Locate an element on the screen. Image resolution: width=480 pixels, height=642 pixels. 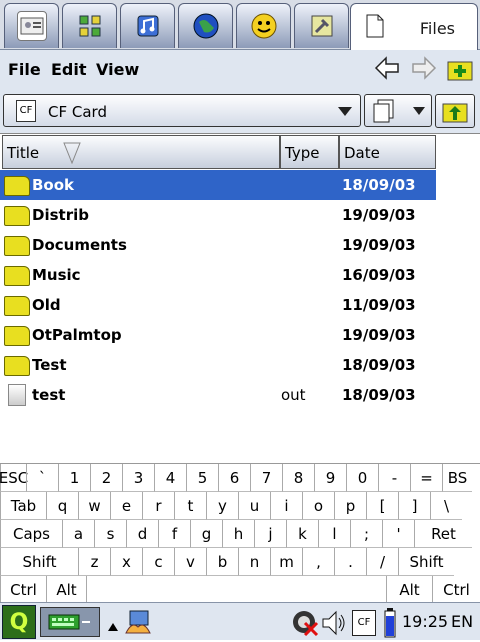
key: p is located at coordinates (350, 506).